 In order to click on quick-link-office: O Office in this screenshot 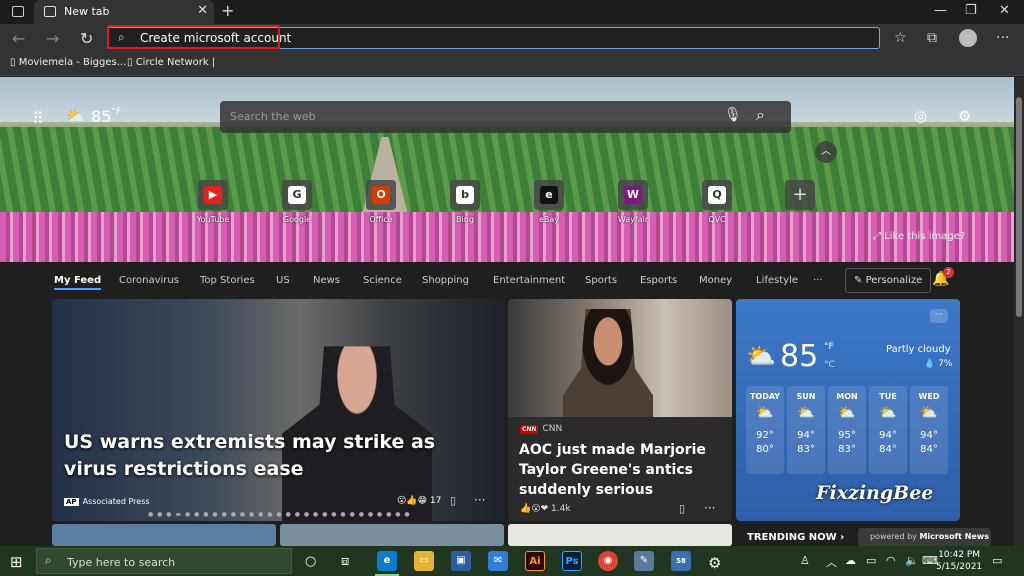, I will do `click(381, 202)`.